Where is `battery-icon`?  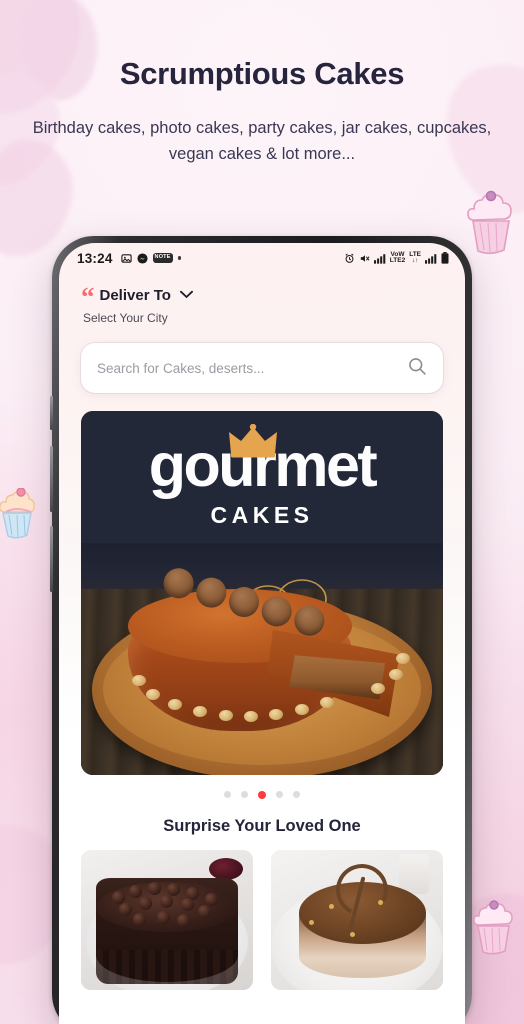 battery-icon is located at coordinates (445, 258).